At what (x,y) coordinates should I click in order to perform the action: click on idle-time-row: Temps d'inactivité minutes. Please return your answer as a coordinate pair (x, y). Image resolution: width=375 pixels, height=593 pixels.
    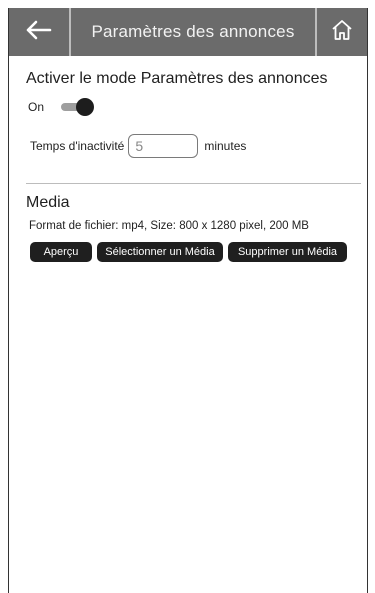
    Looking at the image, I should click on (138, 146).